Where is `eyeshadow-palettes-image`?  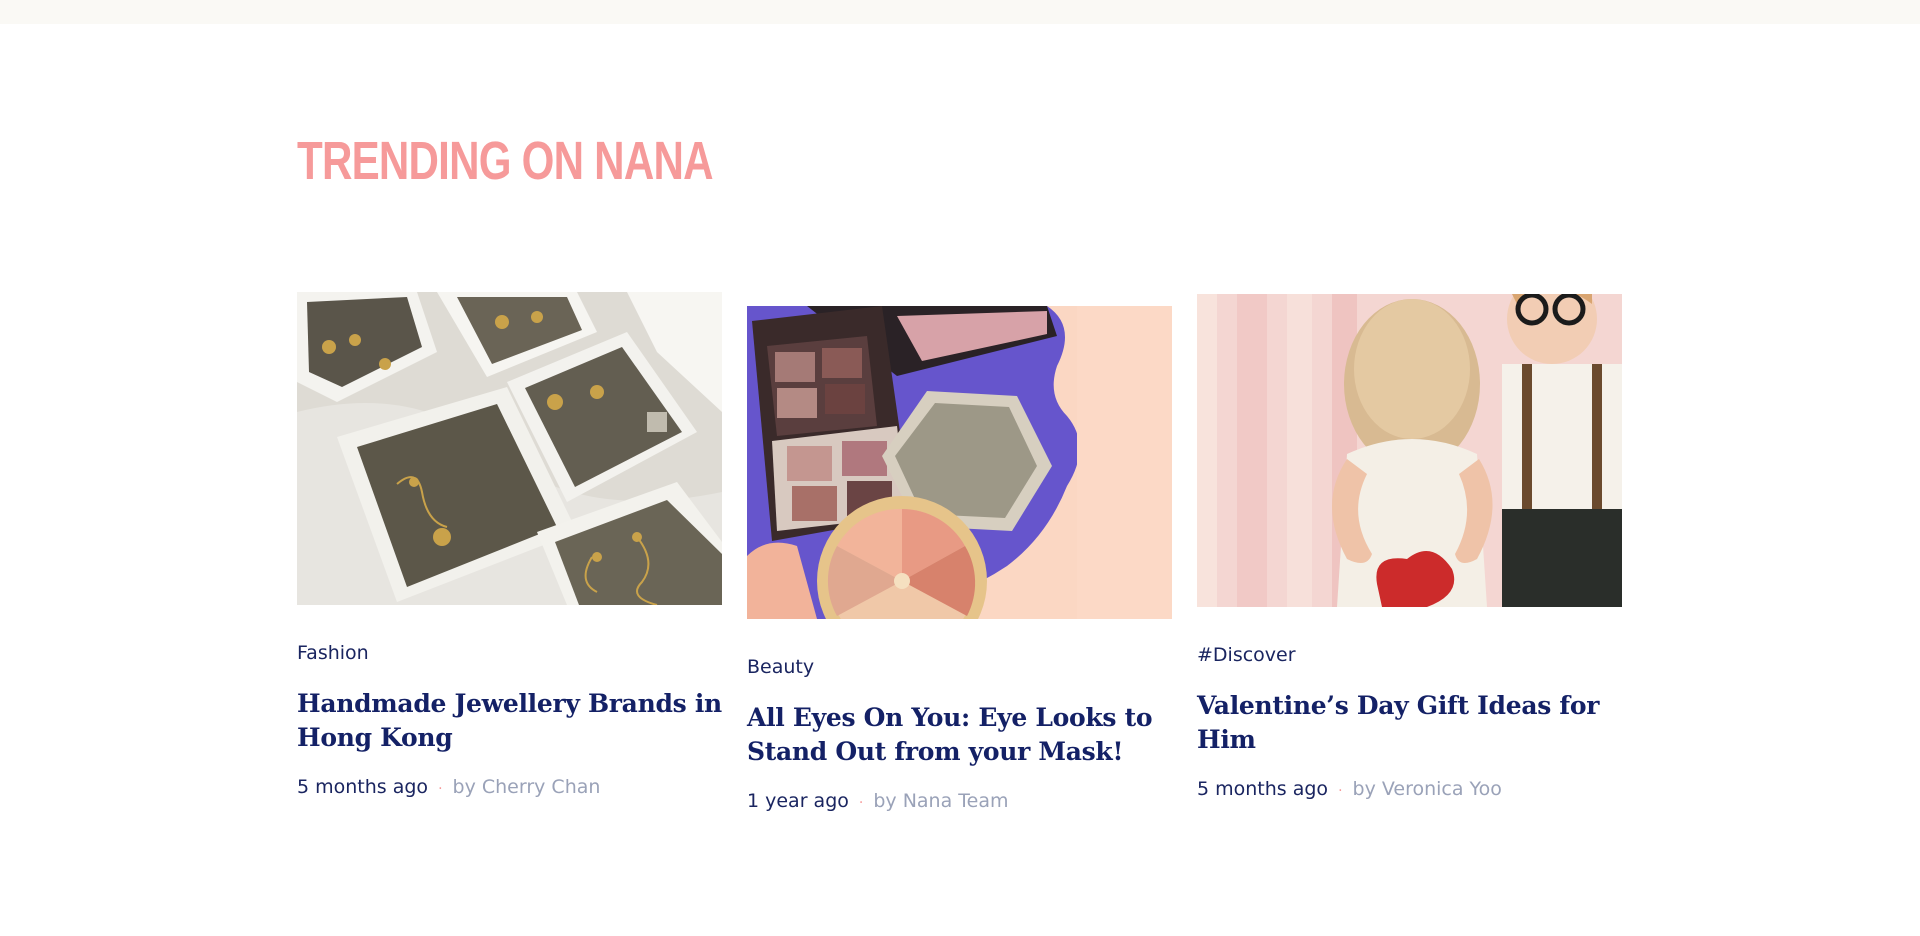 eyeshadow-palettes-image is located at coordinates (959, 462).